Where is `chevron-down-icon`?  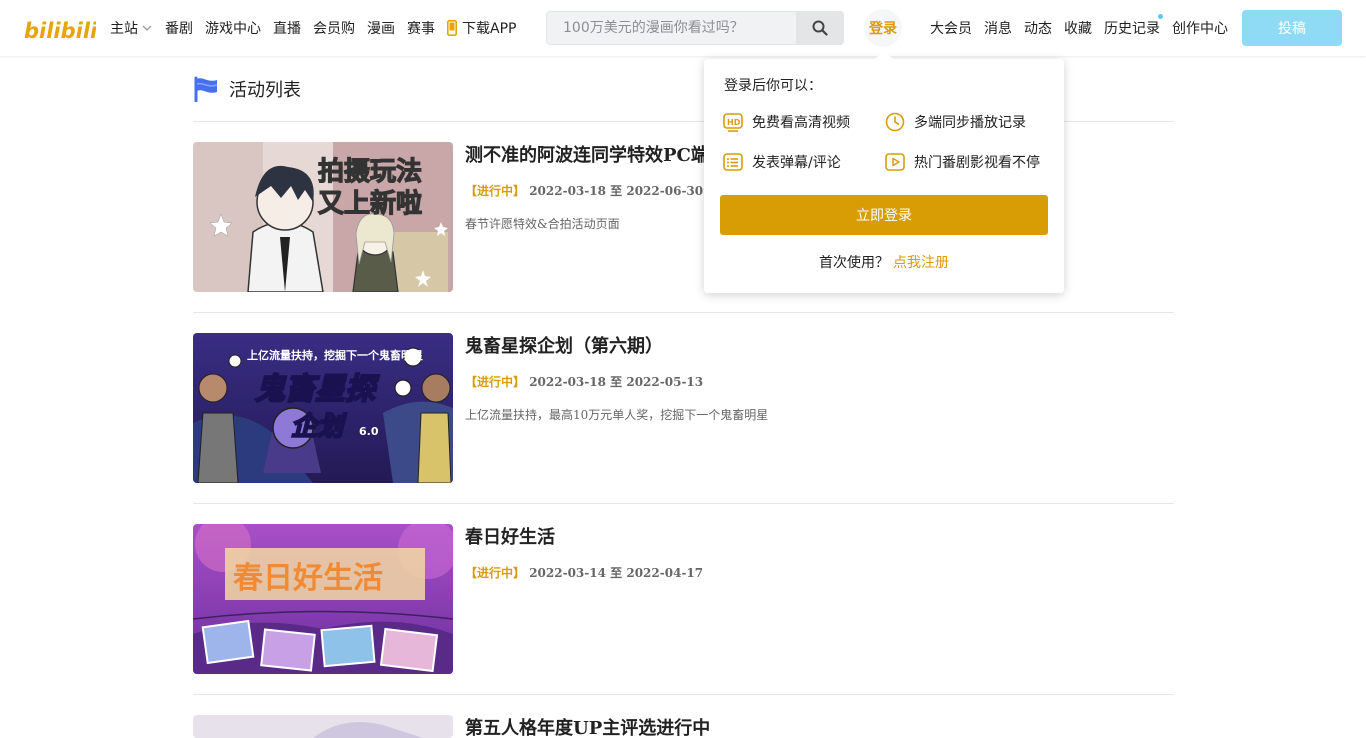
chevron-down-icon is located at coordinates (147, 28).